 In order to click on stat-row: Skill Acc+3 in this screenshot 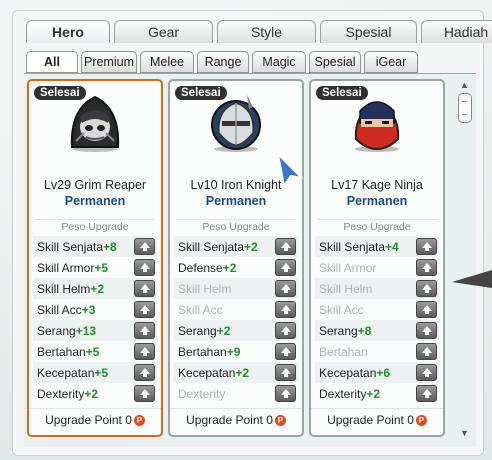, I will do `click(95, 309)`.